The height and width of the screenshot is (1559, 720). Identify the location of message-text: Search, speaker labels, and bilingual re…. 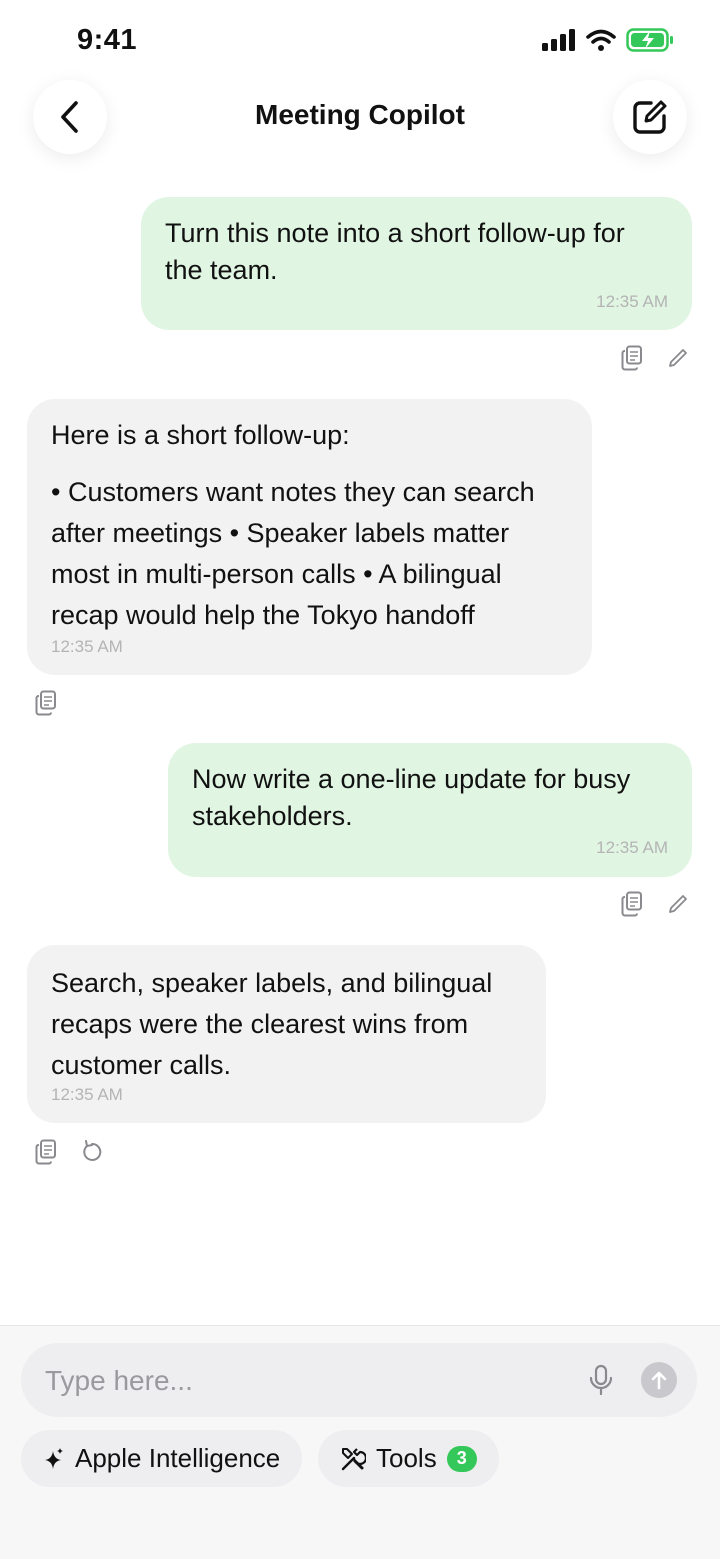
(272, 1024).